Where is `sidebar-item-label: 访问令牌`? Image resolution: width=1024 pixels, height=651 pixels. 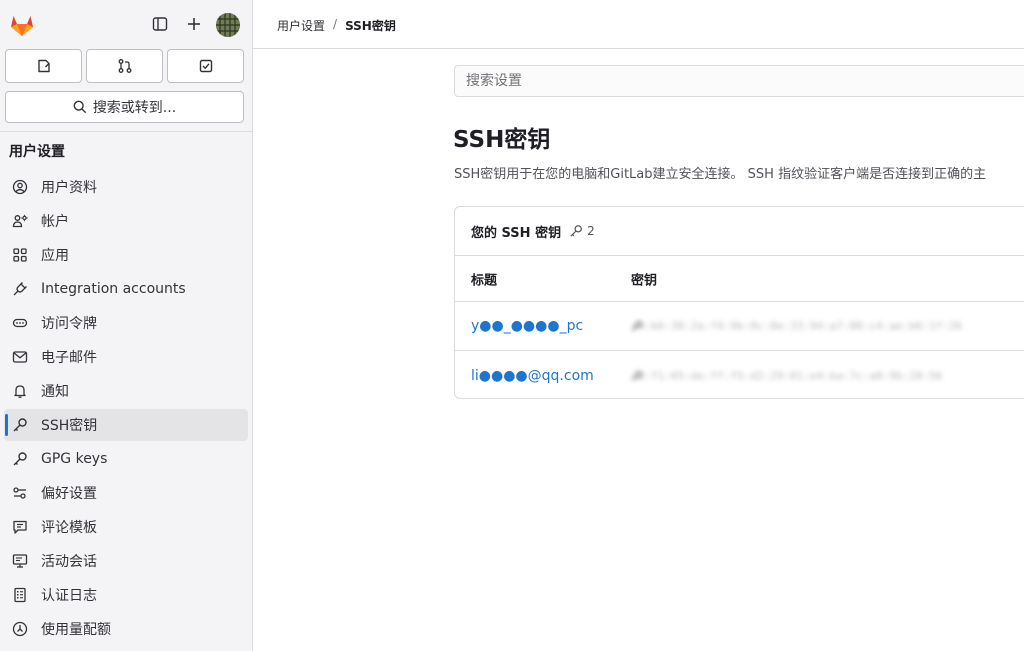
sidebar-item-label: 访问令牌 is located at coordinates (69, 324).